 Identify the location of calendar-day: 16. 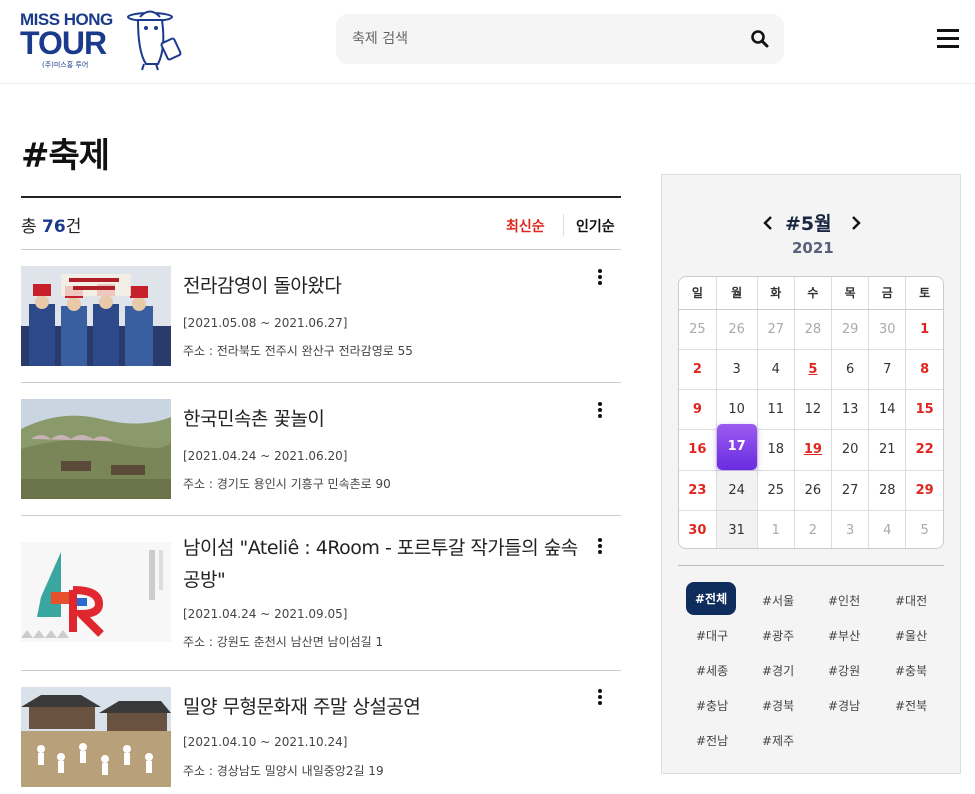
(698, 450).